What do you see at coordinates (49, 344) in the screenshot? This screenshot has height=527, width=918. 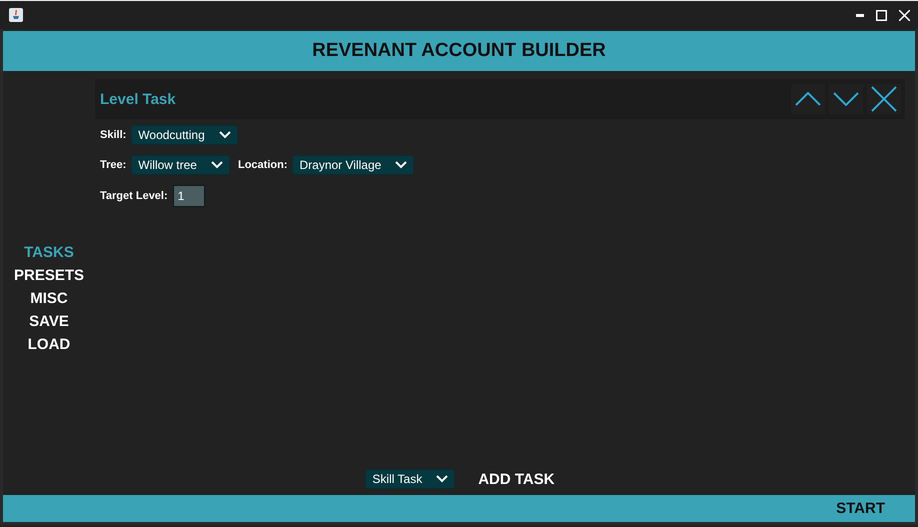 I see `sidebar-item: LOAD` at bounding box center [49, 344].